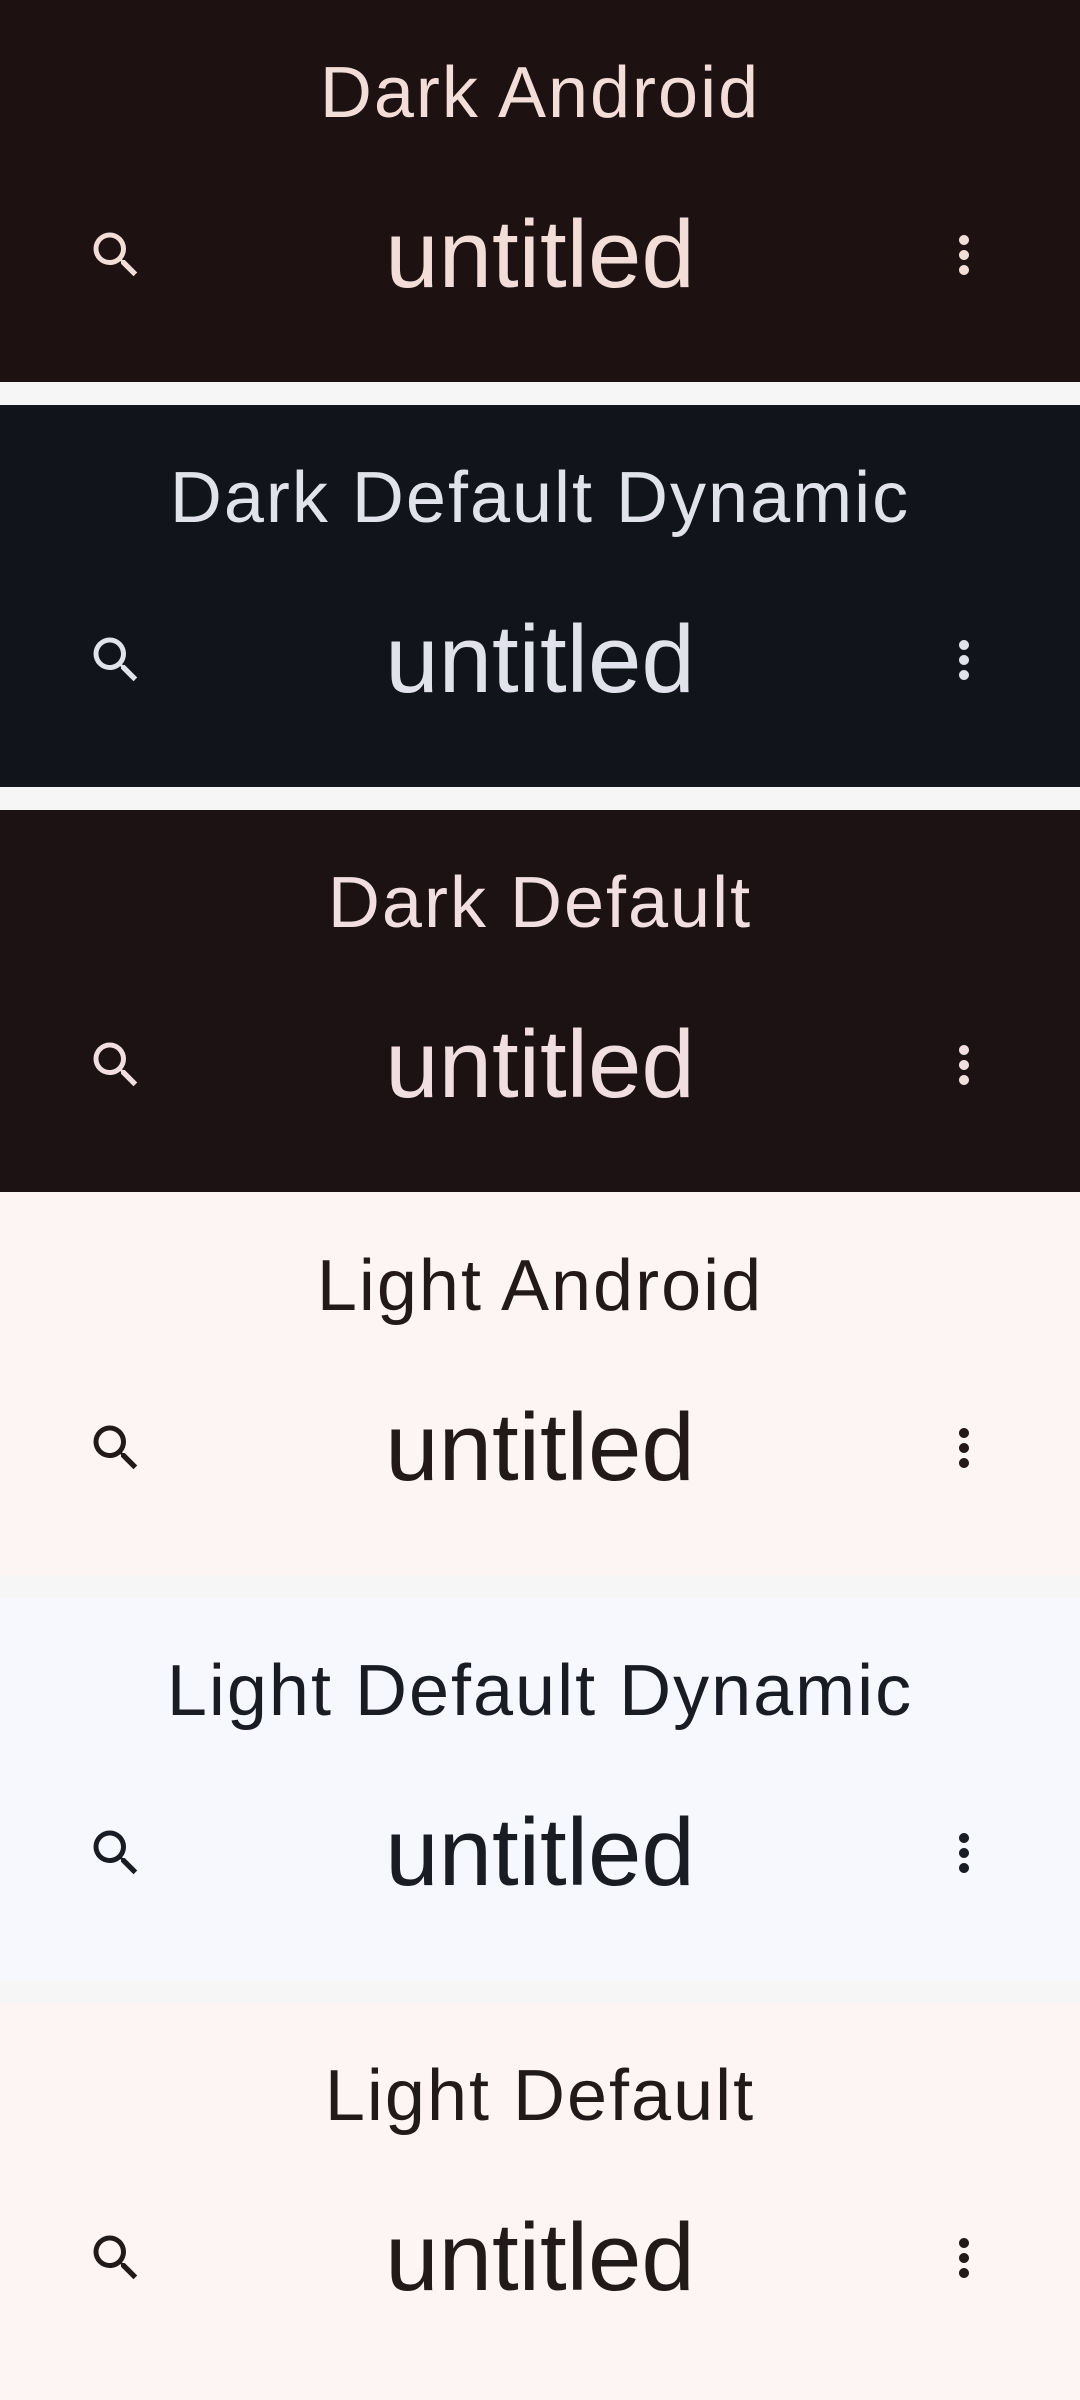 The width and height of the screenshot is (1080, 2400). What do you see at coordinates (540, 498) in the screenshot?
I see `theme-title: Dark Default Dynamic` at bounding box center [540, 498].